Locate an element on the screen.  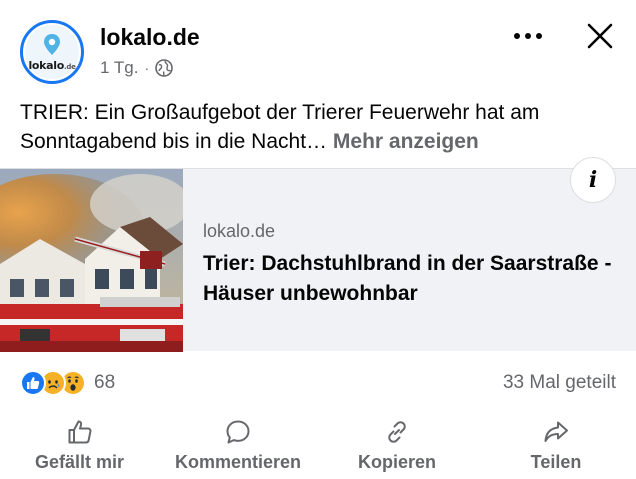
more-options-button is located at coordinates (528, 36).